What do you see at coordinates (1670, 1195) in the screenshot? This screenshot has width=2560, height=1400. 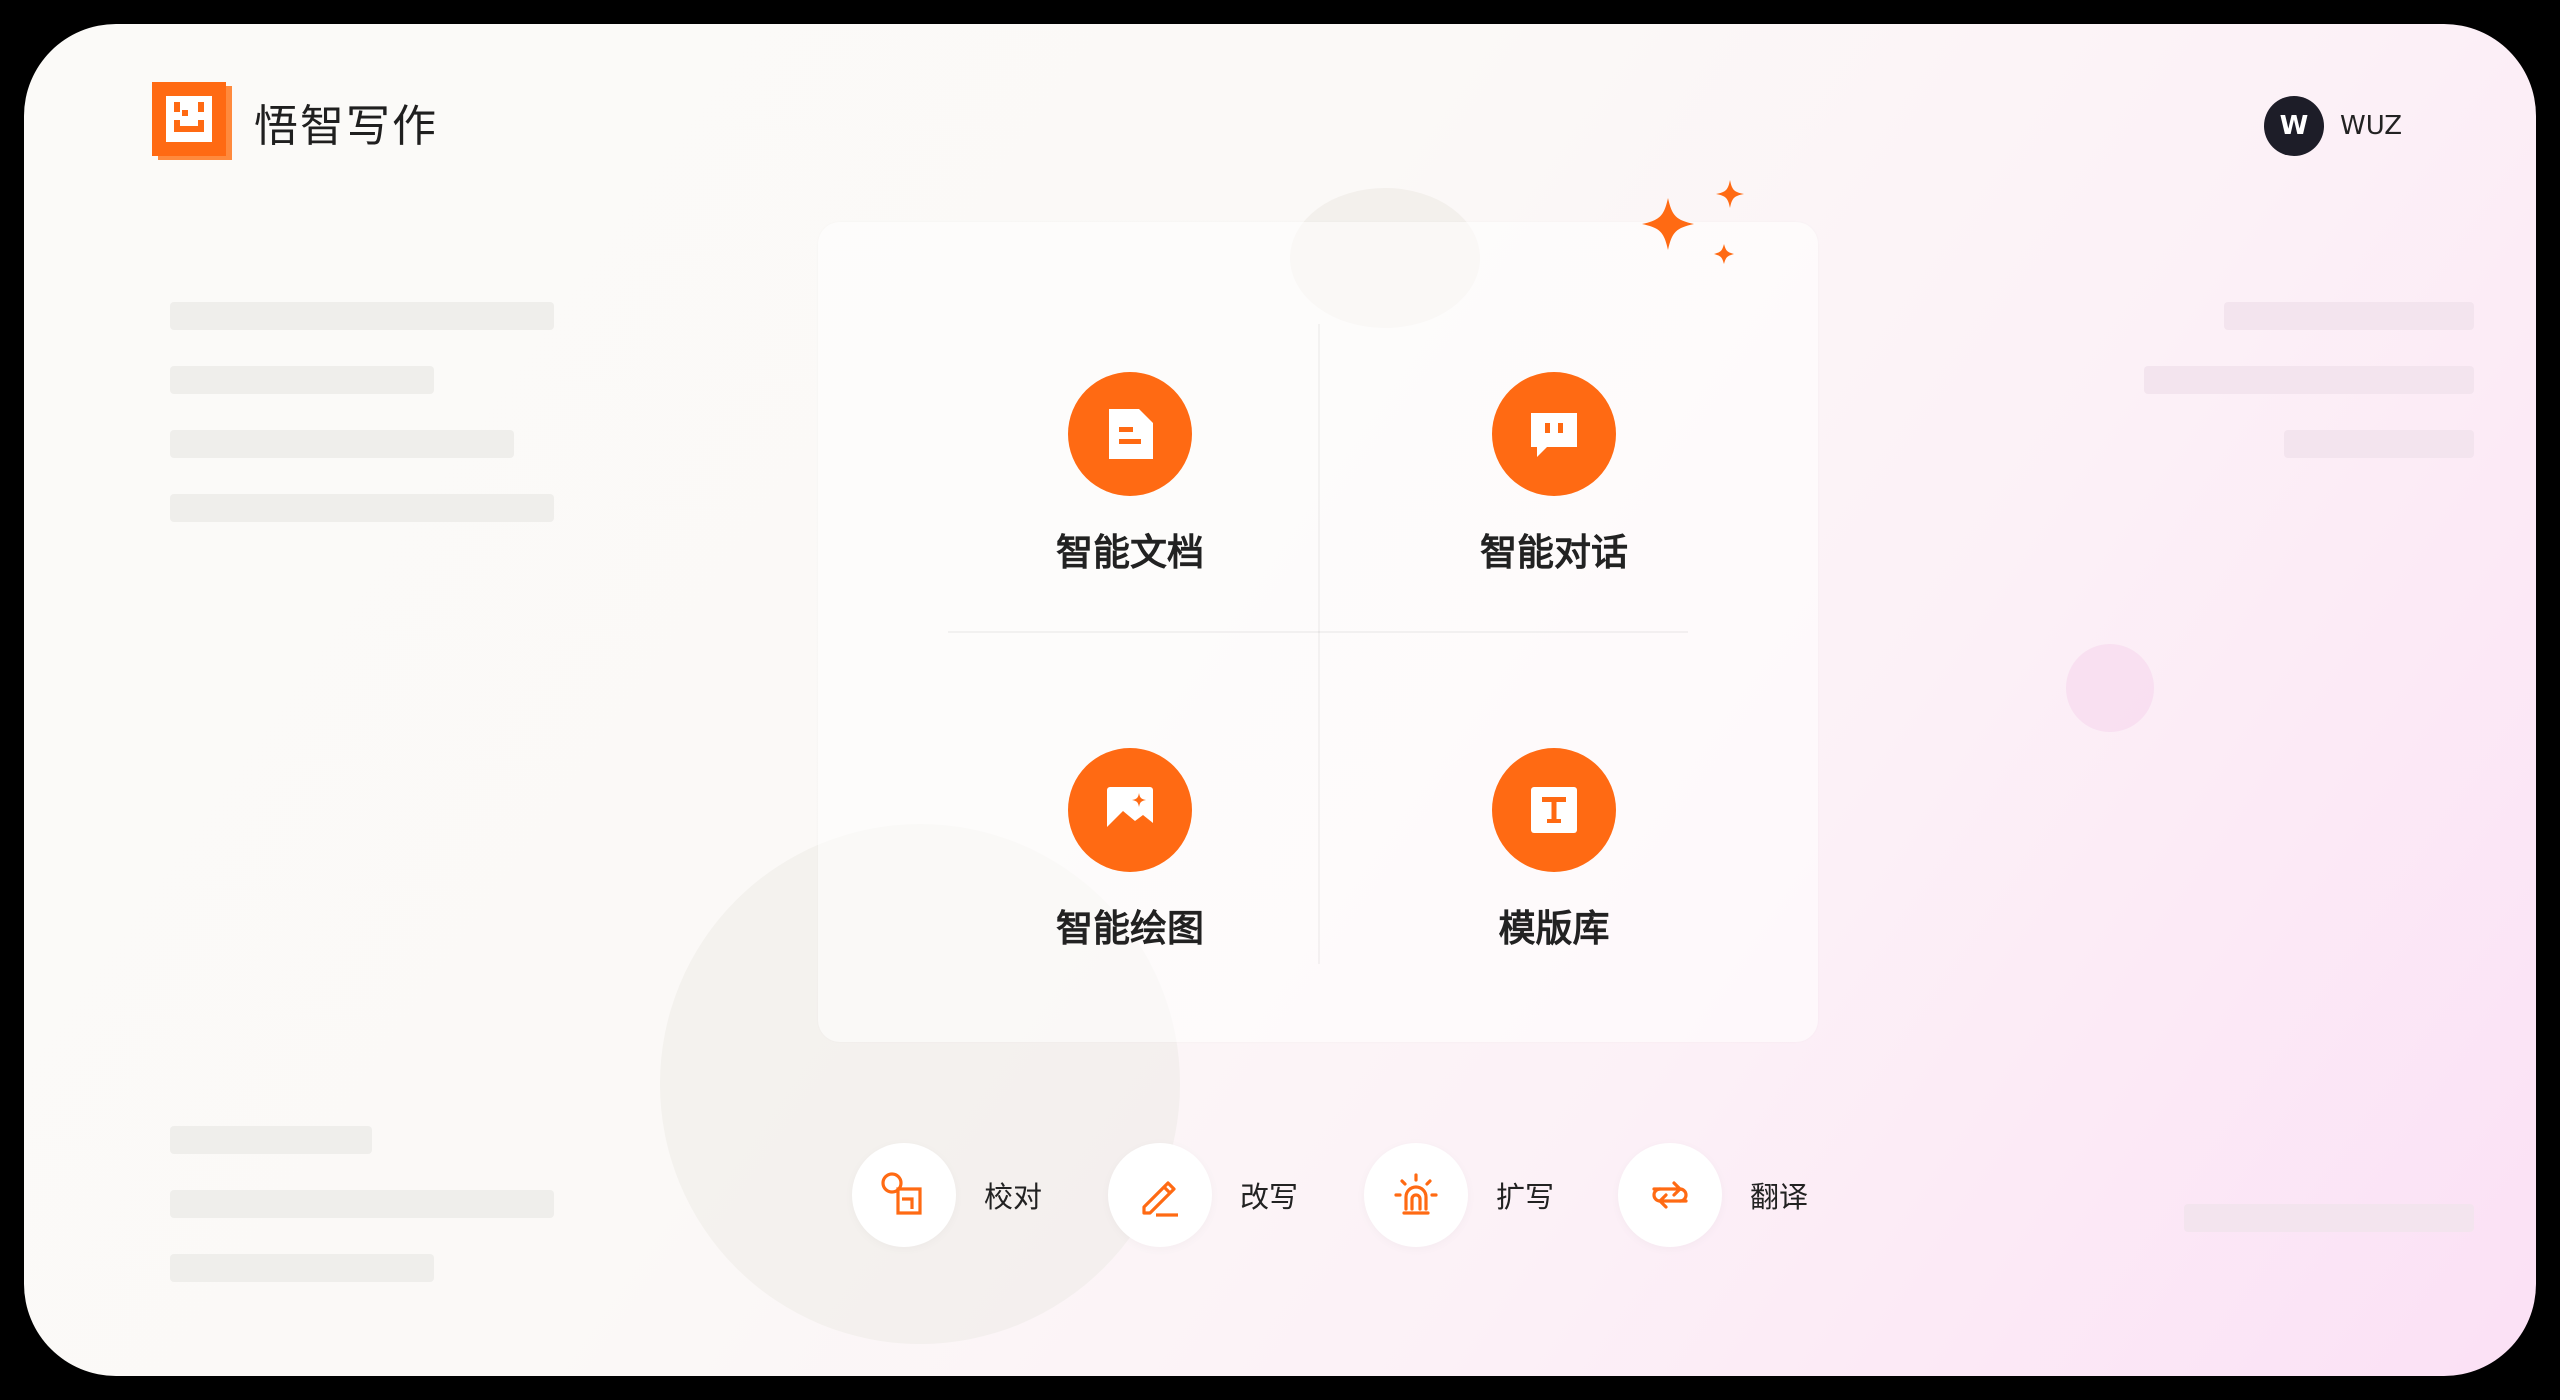 I see `translate-icon` at bounding box center [1670, 1195].